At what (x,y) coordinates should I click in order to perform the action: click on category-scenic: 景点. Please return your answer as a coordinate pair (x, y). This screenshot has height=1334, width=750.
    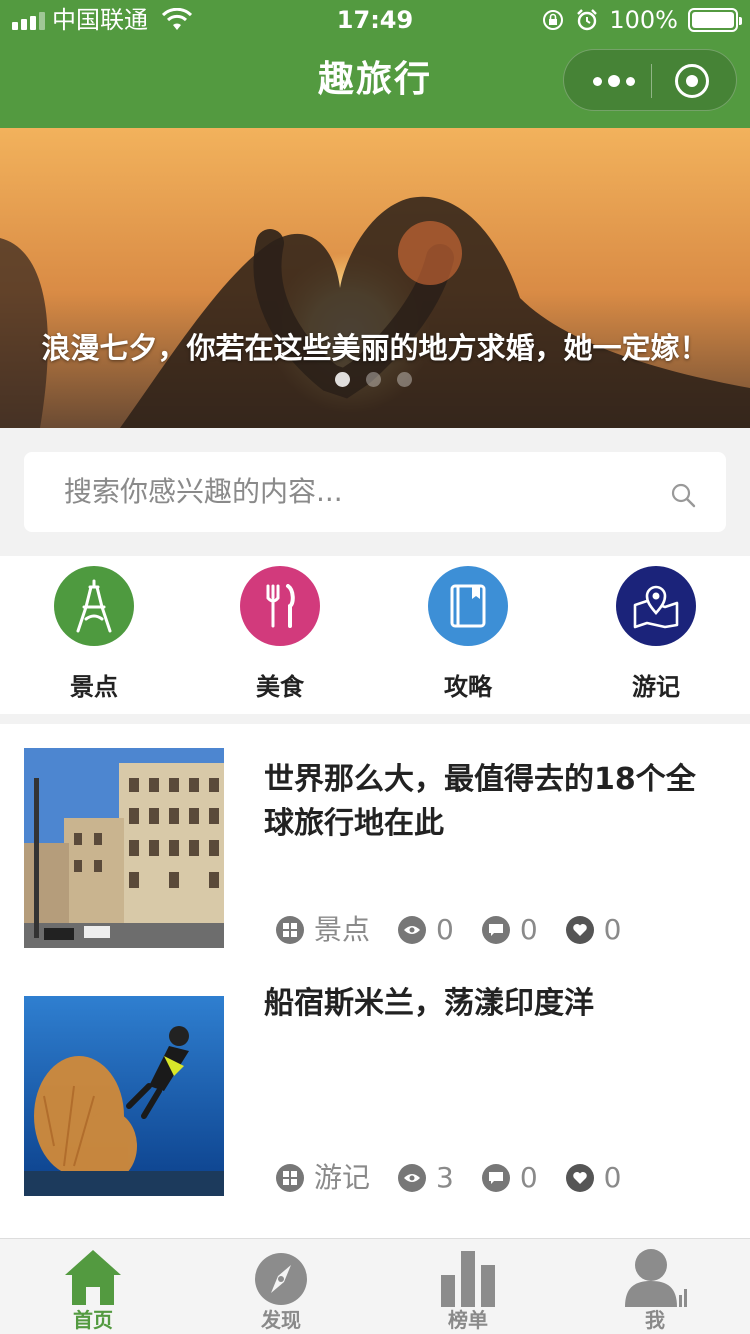
    Looking at the image, I should click on (94, 635).